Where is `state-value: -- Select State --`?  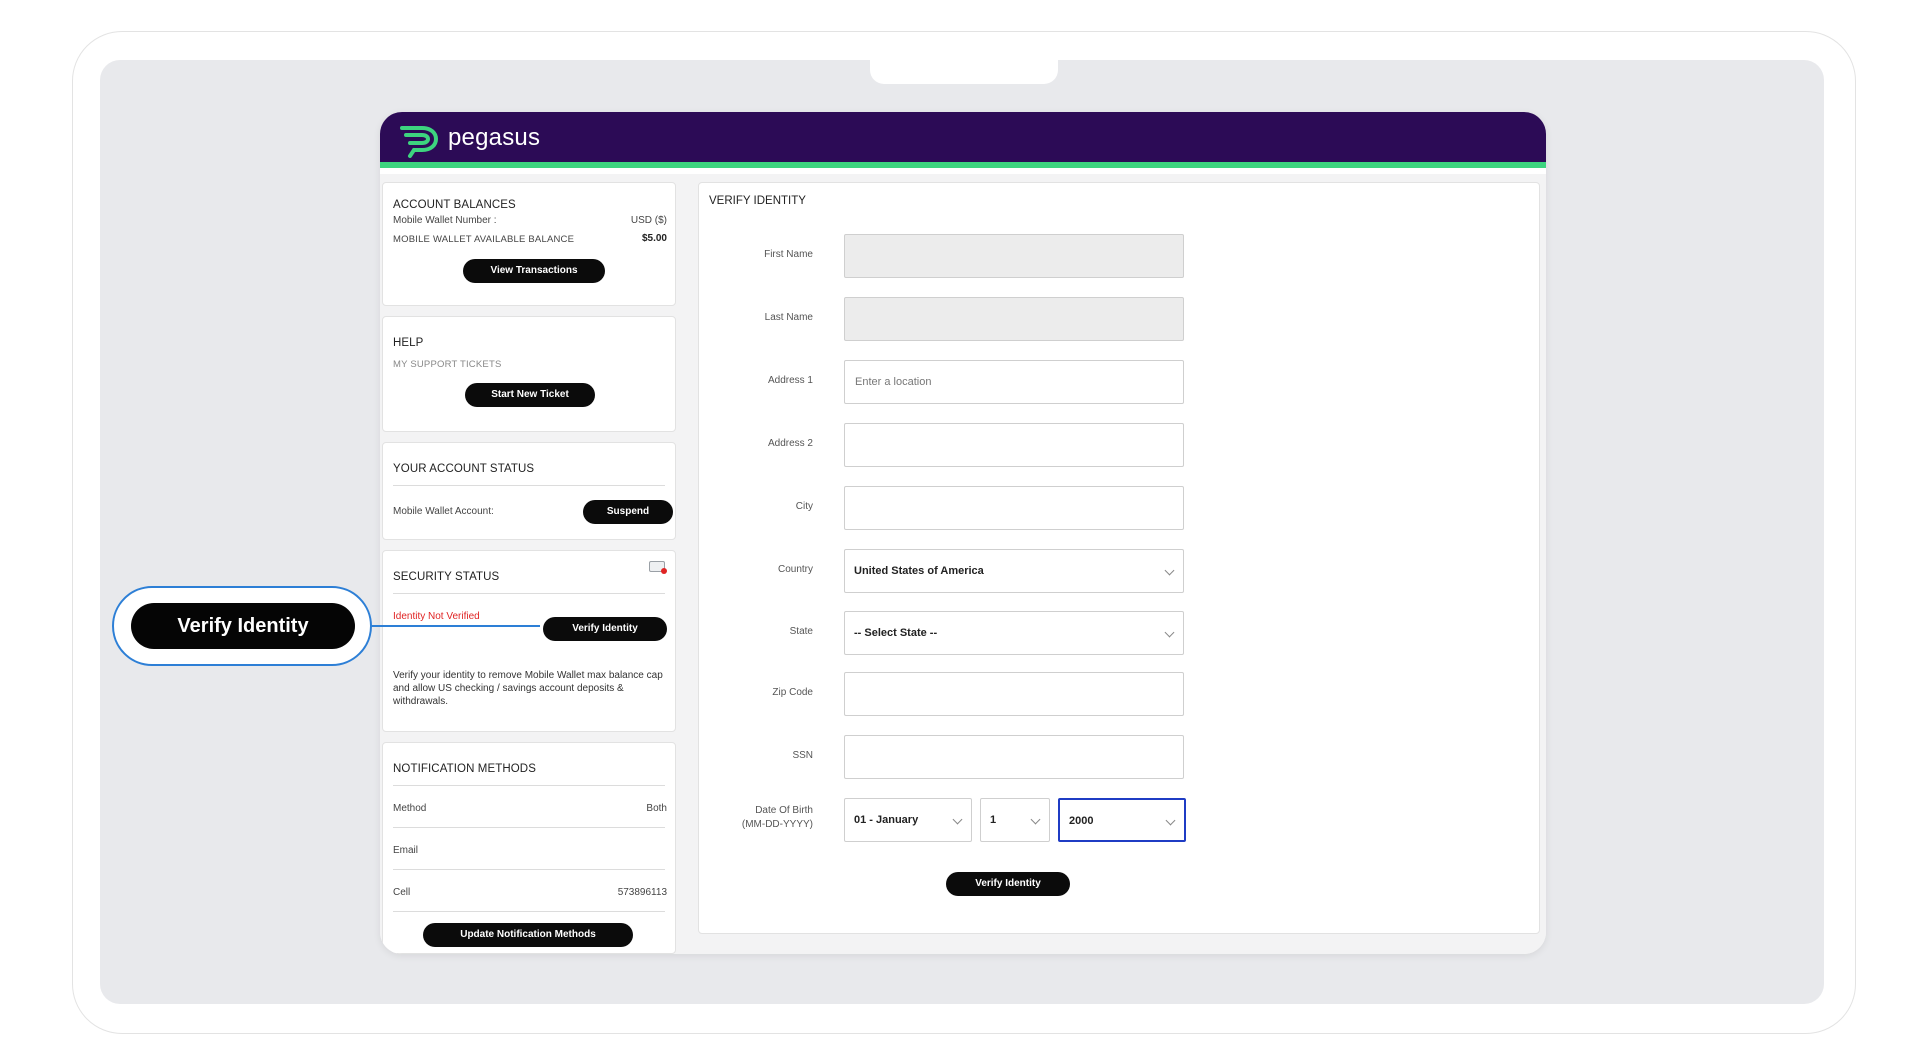
state-value: -- Select State -- is located at coordinates (896, 633).